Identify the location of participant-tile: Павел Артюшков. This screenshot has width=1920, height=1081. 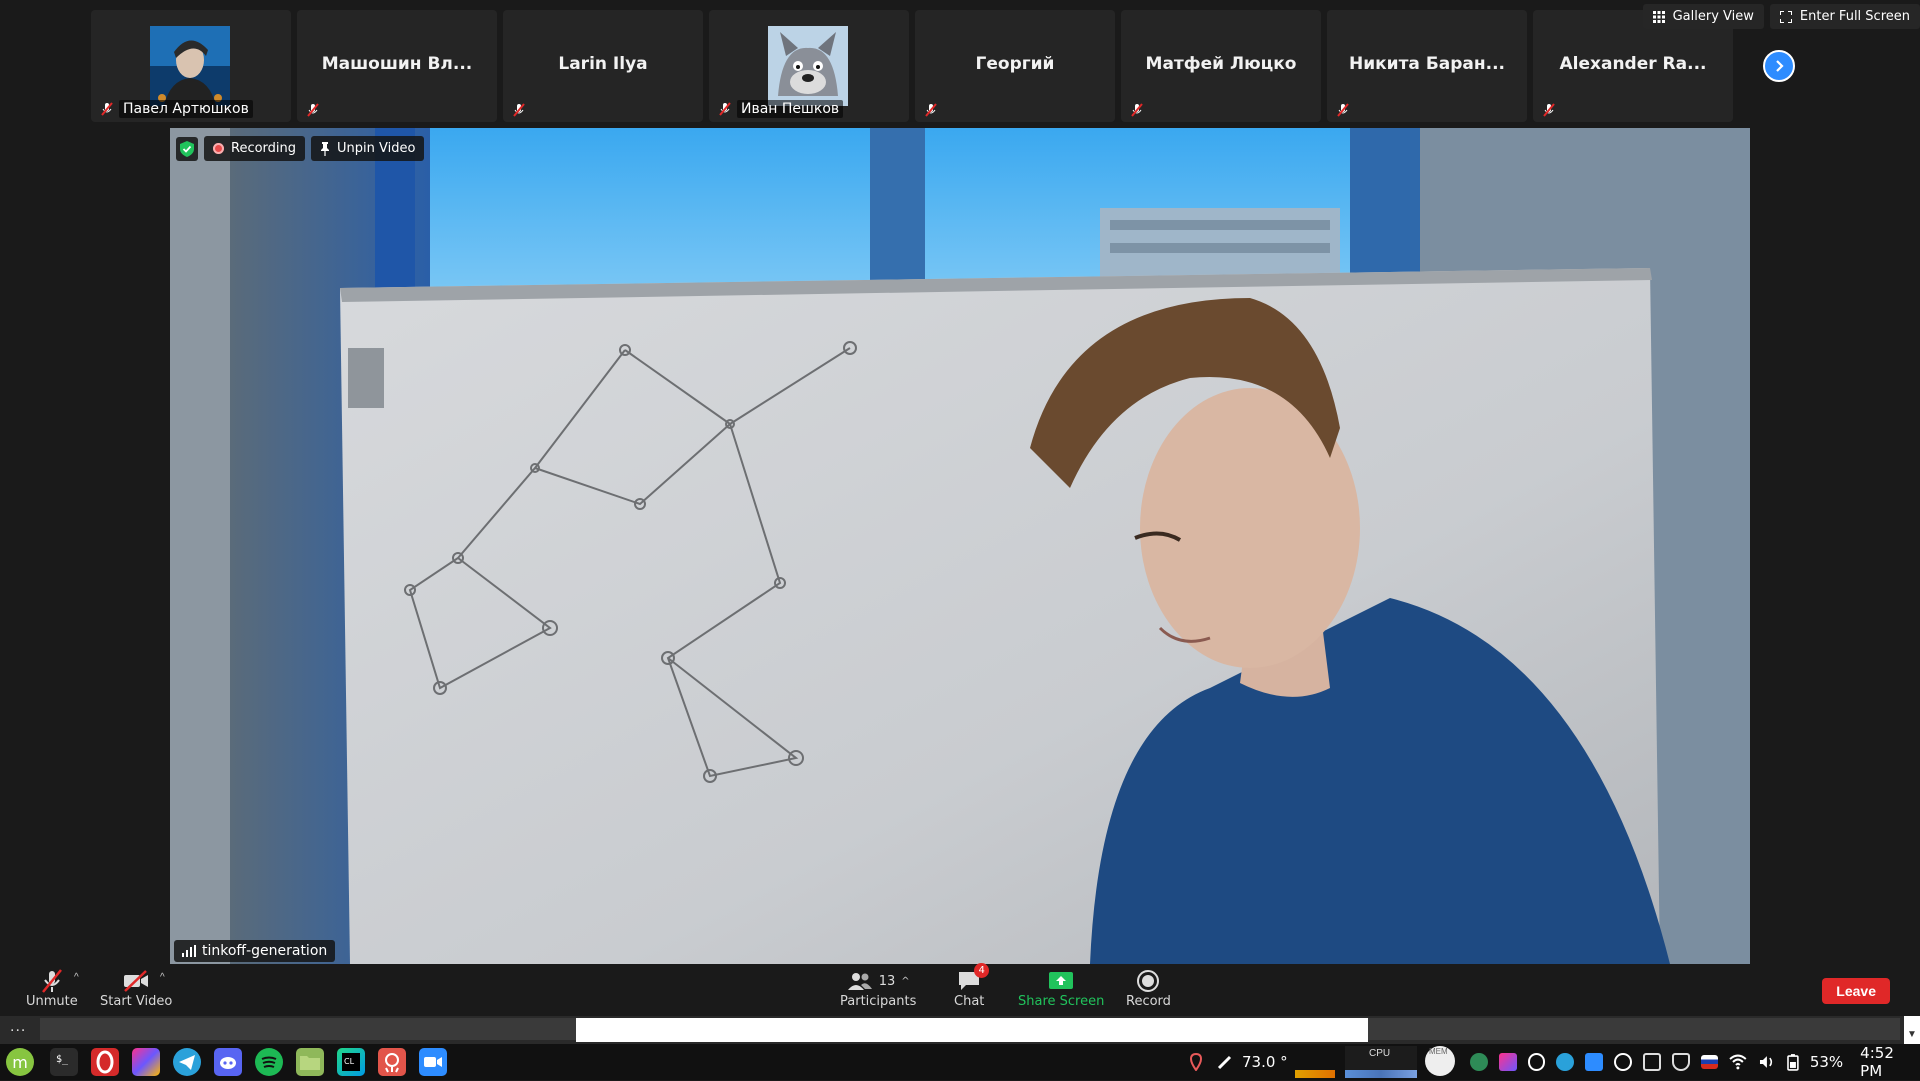
(191, 66).